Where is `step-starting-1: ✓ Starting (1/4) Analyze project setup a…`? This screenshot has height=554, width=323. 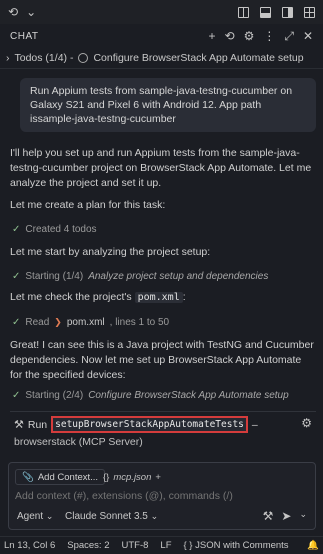
step-starting-1: ✓ Starting (1/4) Analyze project setup a… is located at coordinates (162, 276).